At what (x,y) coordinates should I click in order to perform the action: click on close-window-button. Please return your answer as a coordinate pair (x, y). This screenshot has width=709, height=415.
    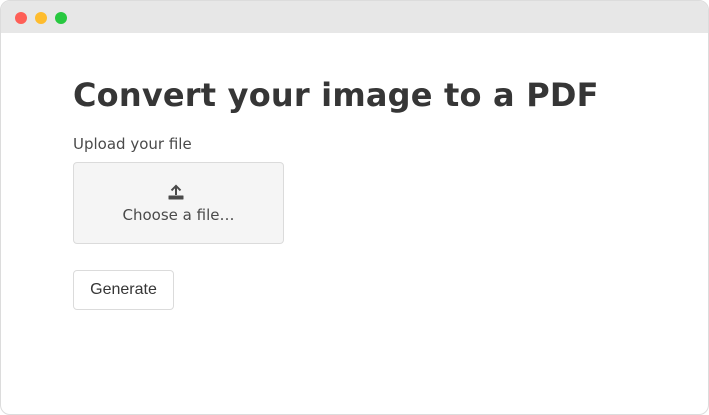
    Looking at the image, I should click on (21, 18).